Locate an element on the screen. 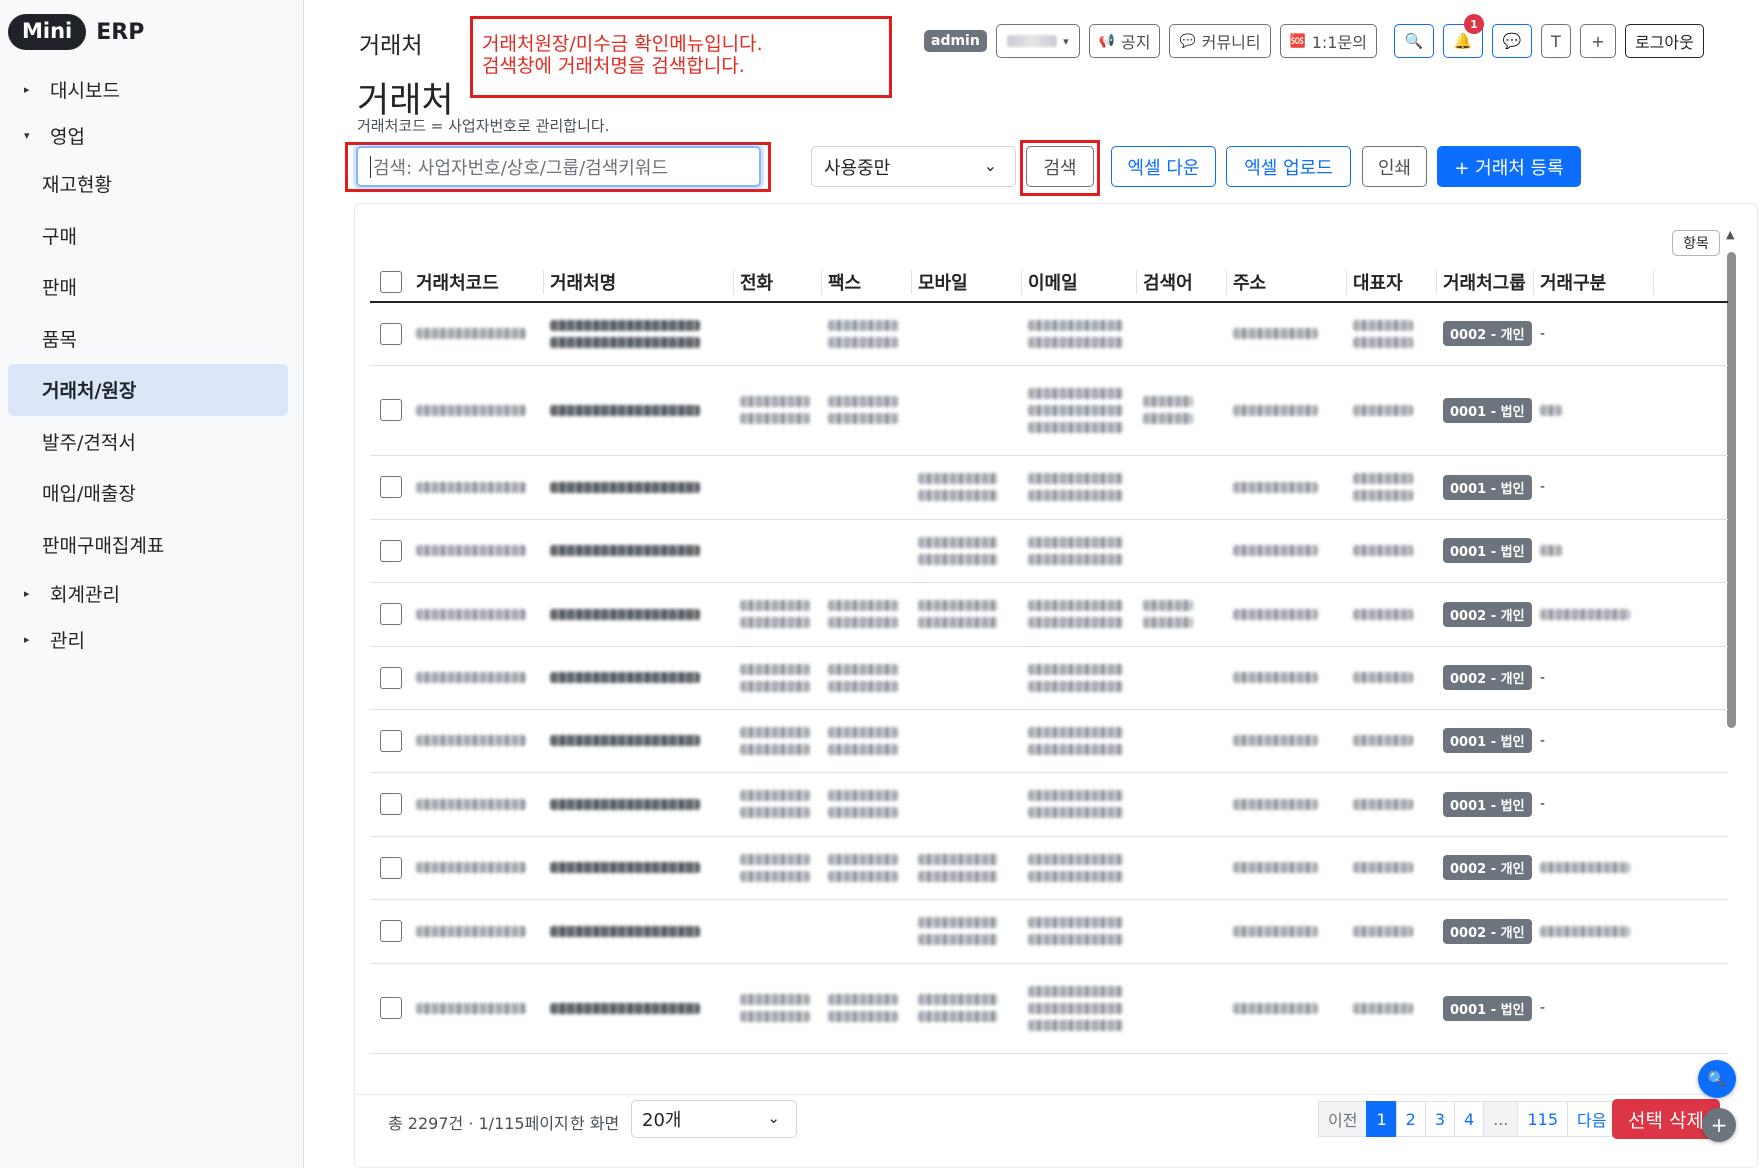 This screenshot has height=1168, width=1762. pager-next: 다음 is located at coordinates (1592, 1119).